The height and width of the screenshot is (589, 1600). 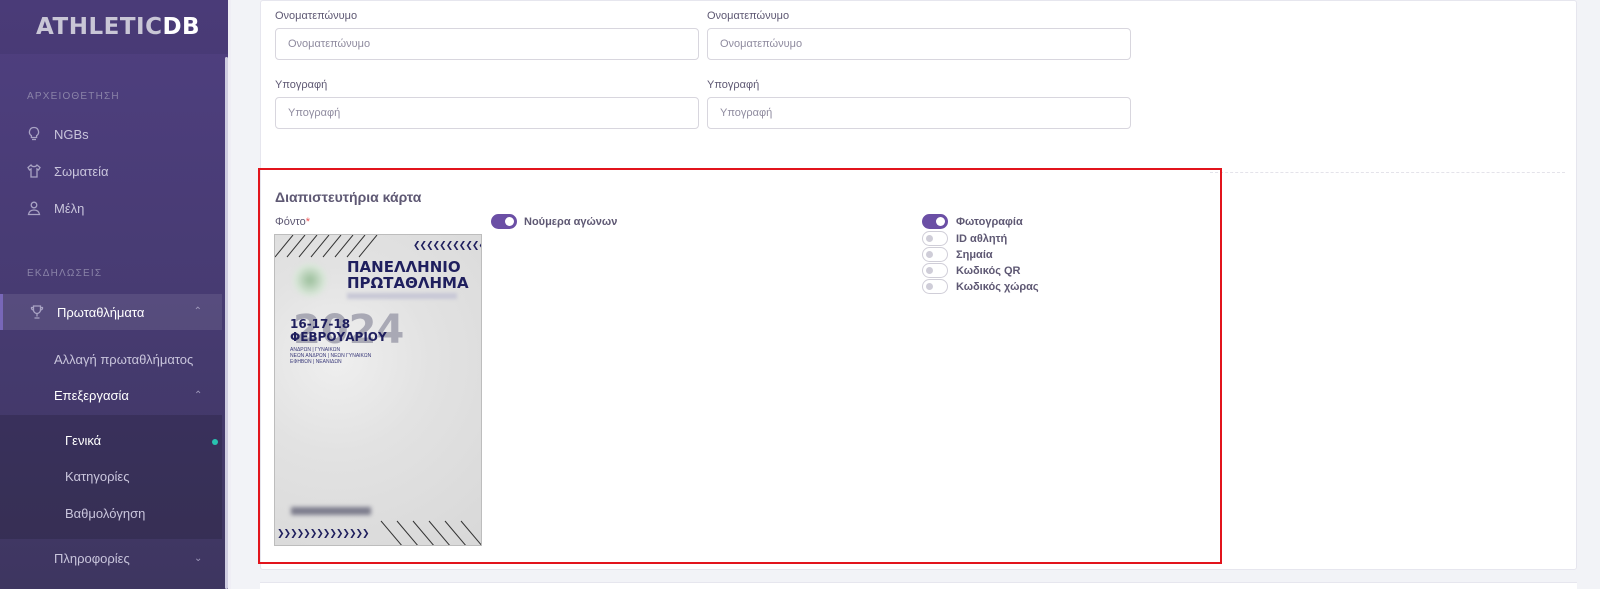 I want to click on required-mark: *, so click(x=307, y=222).